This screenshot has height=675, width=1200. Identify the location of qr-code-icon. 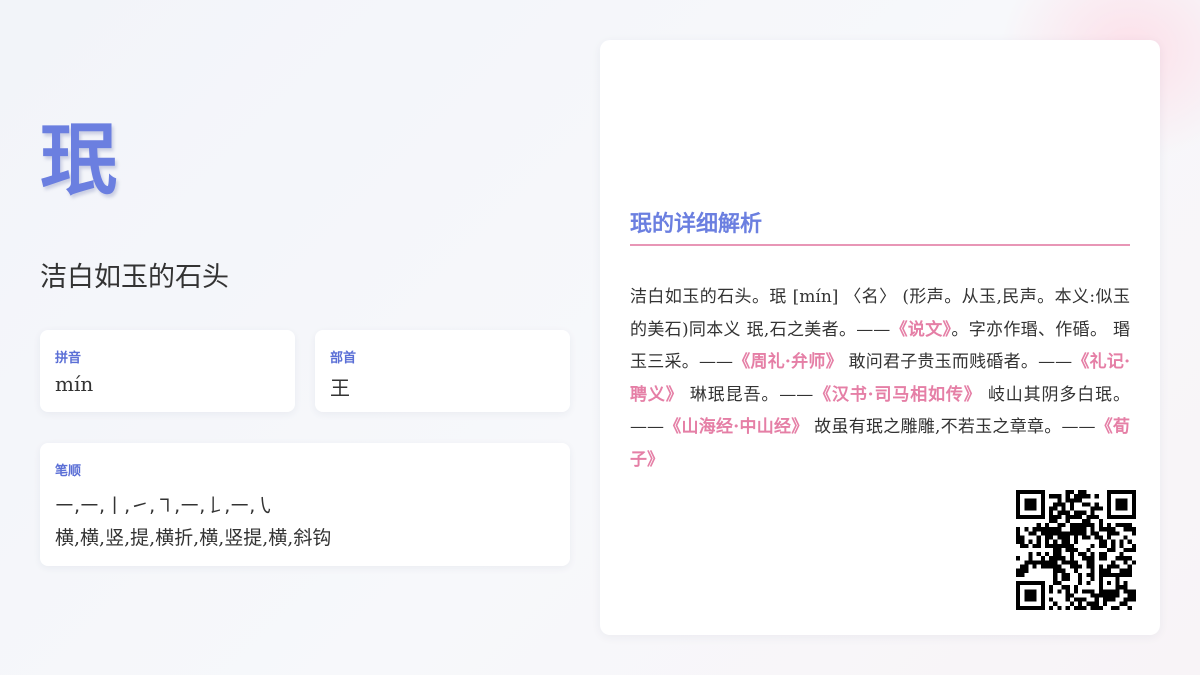
(1076, 550).